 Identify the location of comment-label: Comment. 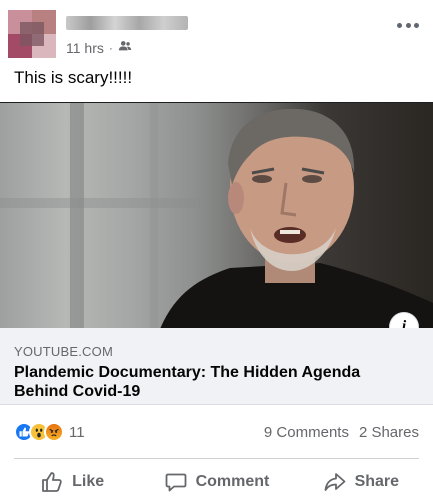
(232, 481).